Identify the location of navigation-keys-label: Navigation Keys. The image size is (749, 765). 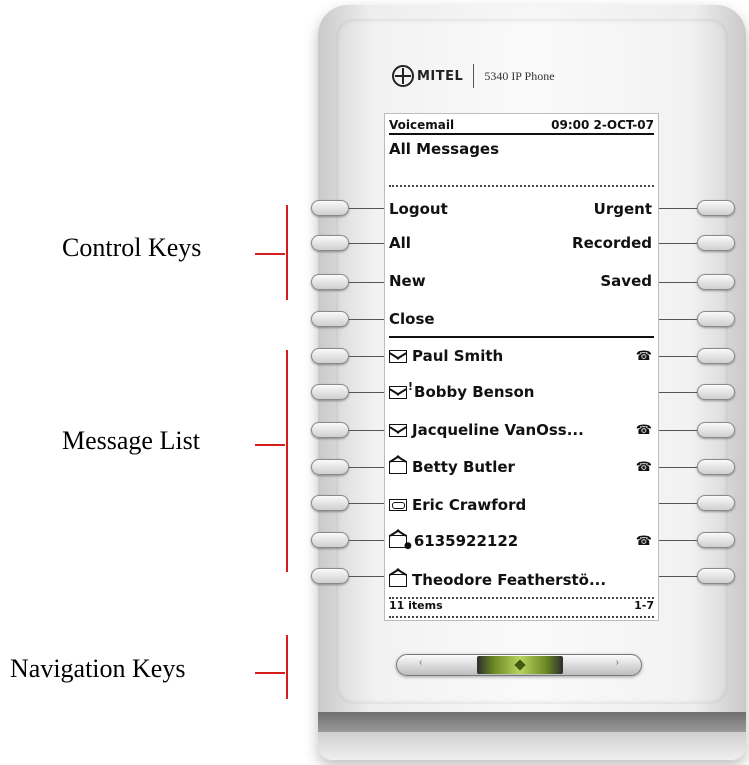
(98, 668).